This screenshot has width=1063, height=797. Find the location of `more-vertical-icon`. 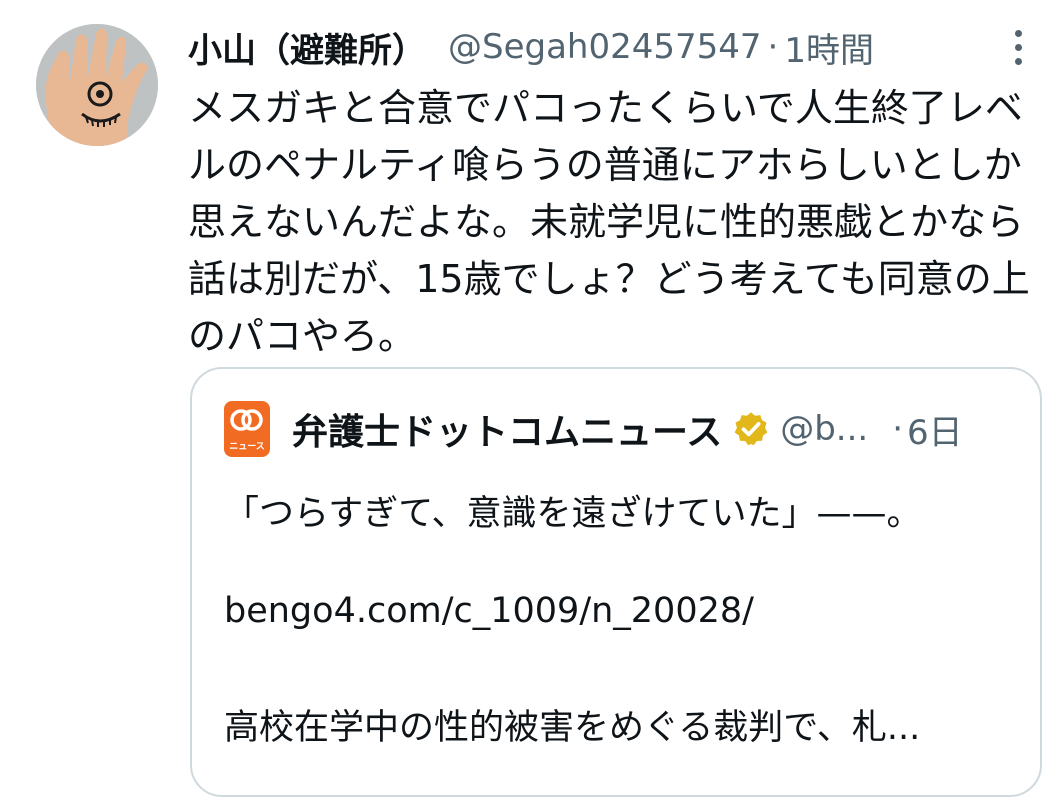

more-vertical-icon is located at coordinates (1018, 33).